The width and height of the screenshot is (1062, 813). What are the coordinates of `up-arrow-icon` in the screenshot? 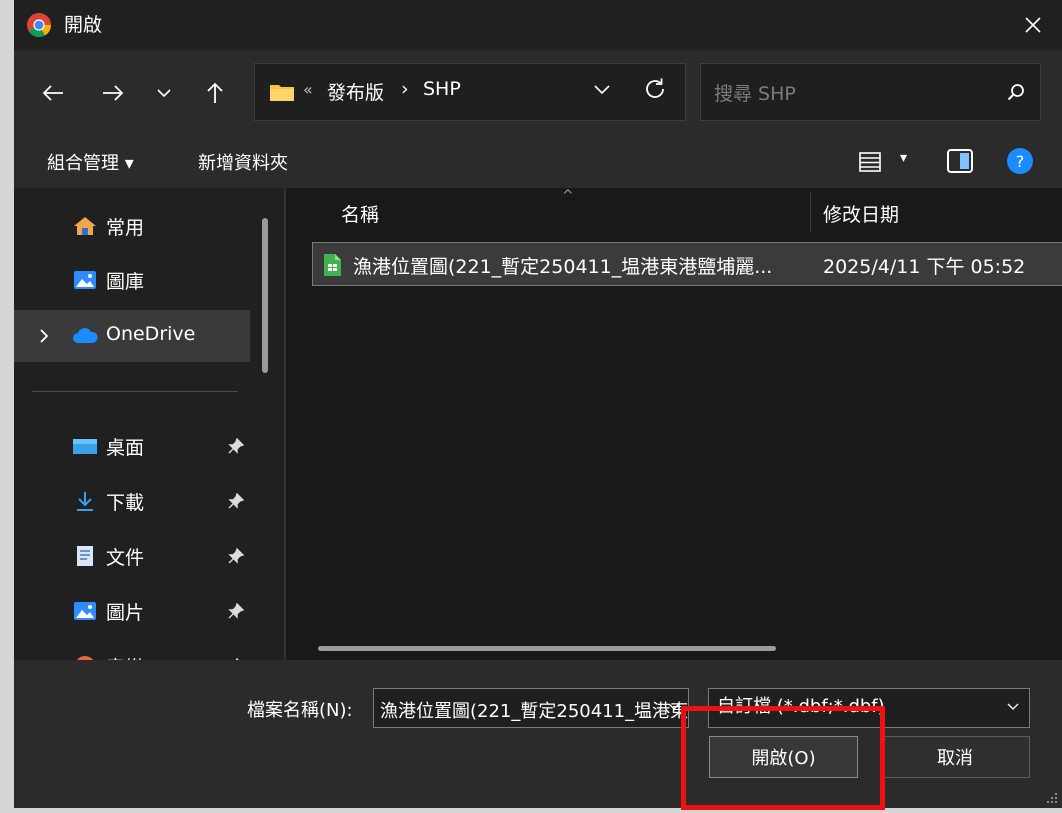 It's located at (215, 92).